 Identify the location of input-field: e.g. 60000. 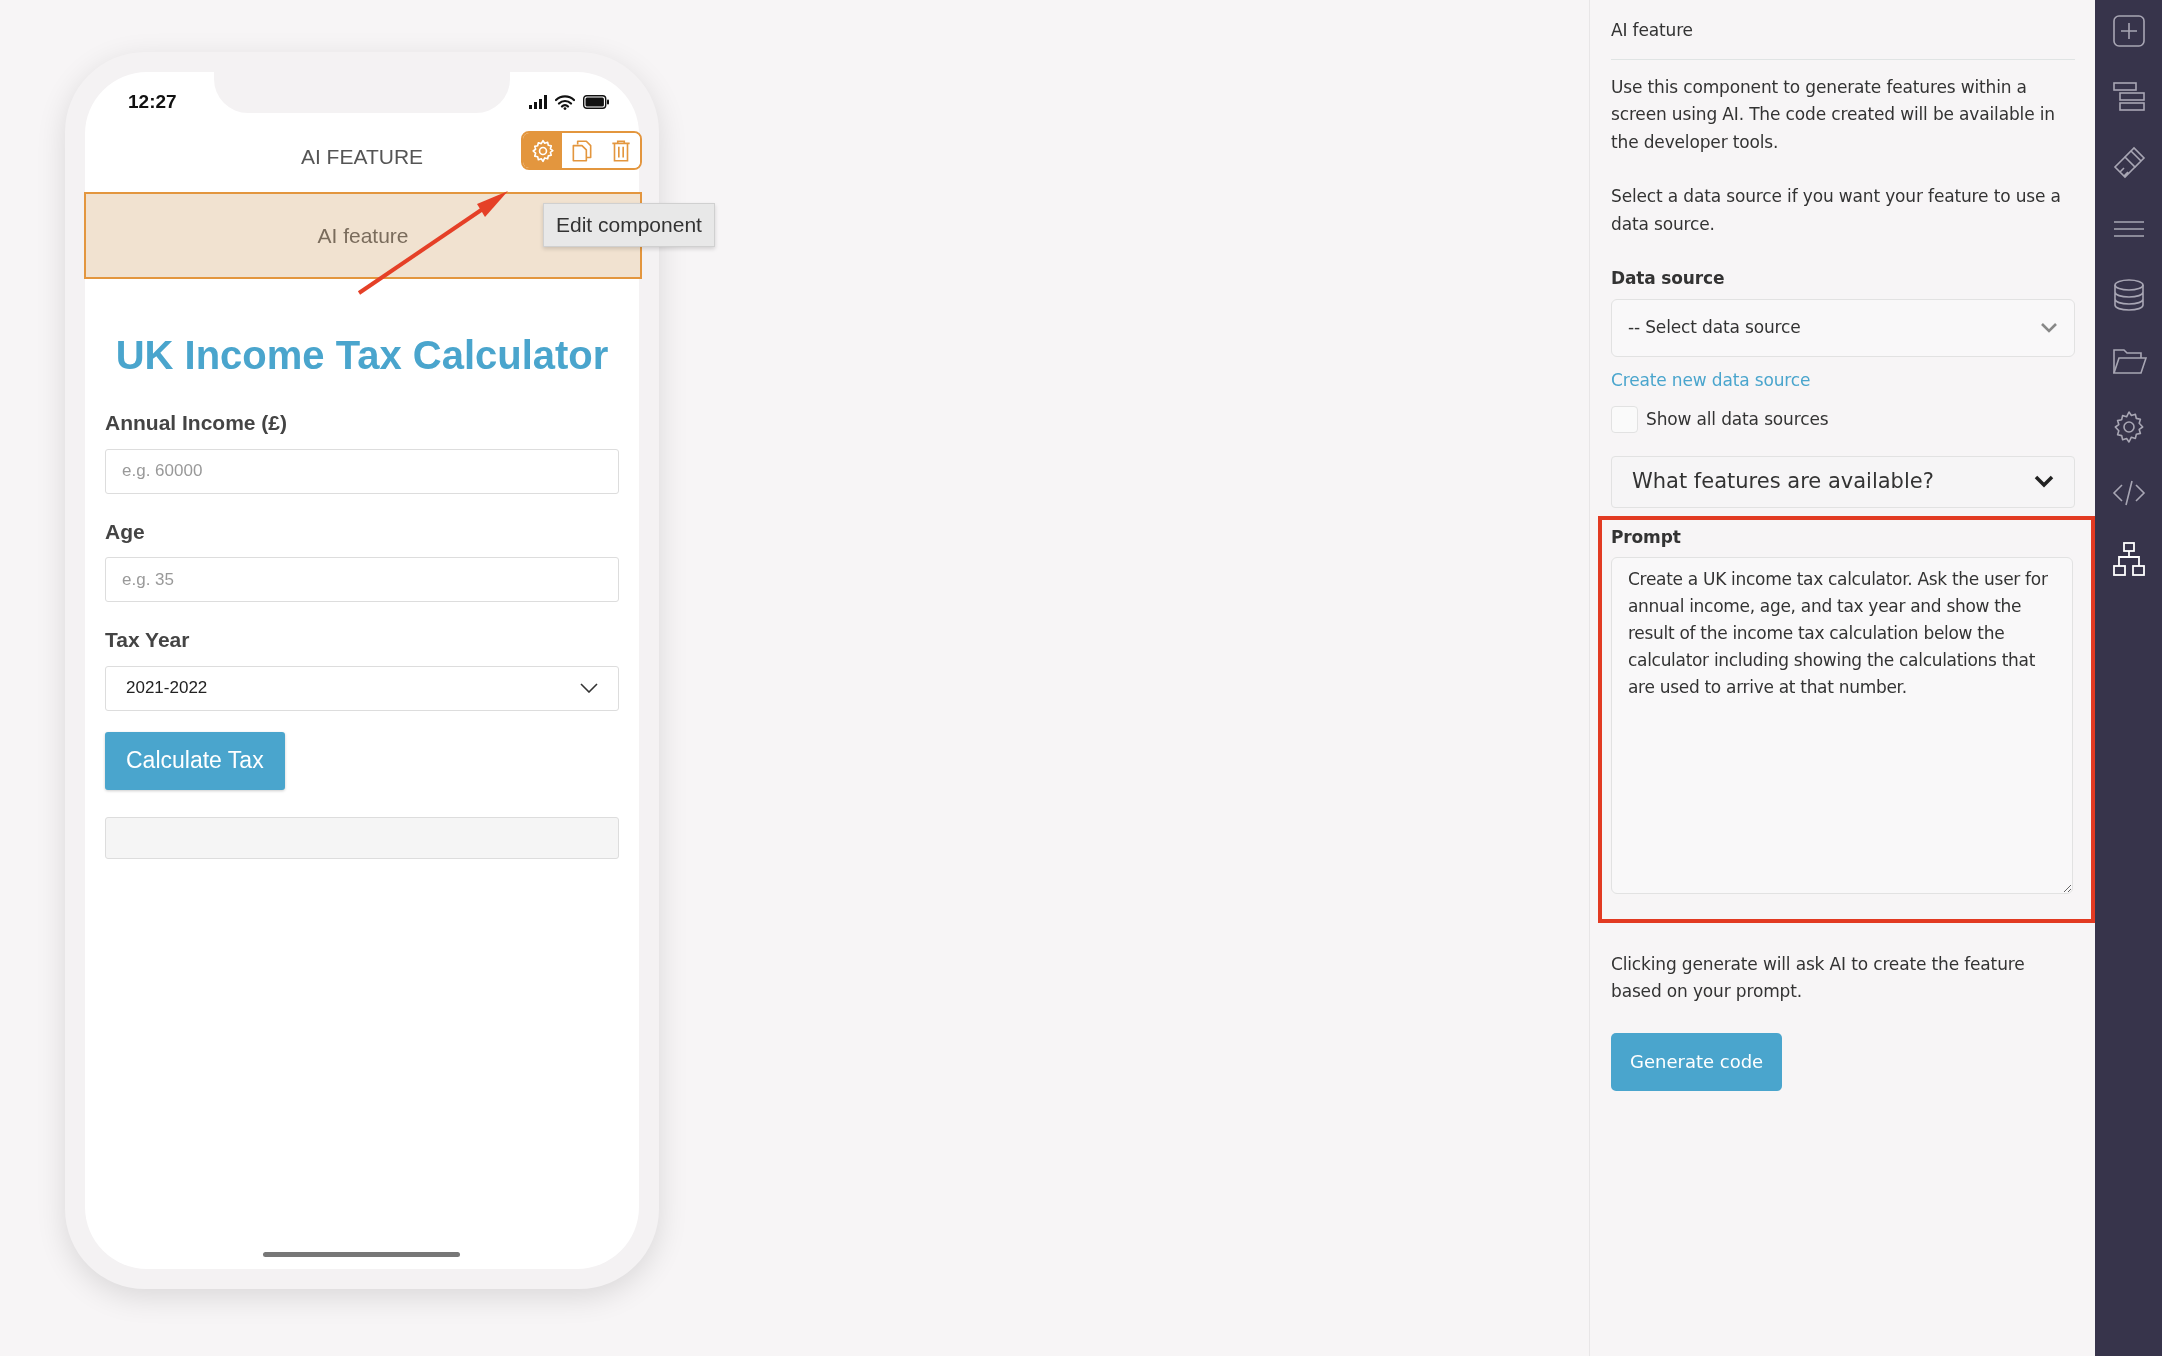
(362, 471).